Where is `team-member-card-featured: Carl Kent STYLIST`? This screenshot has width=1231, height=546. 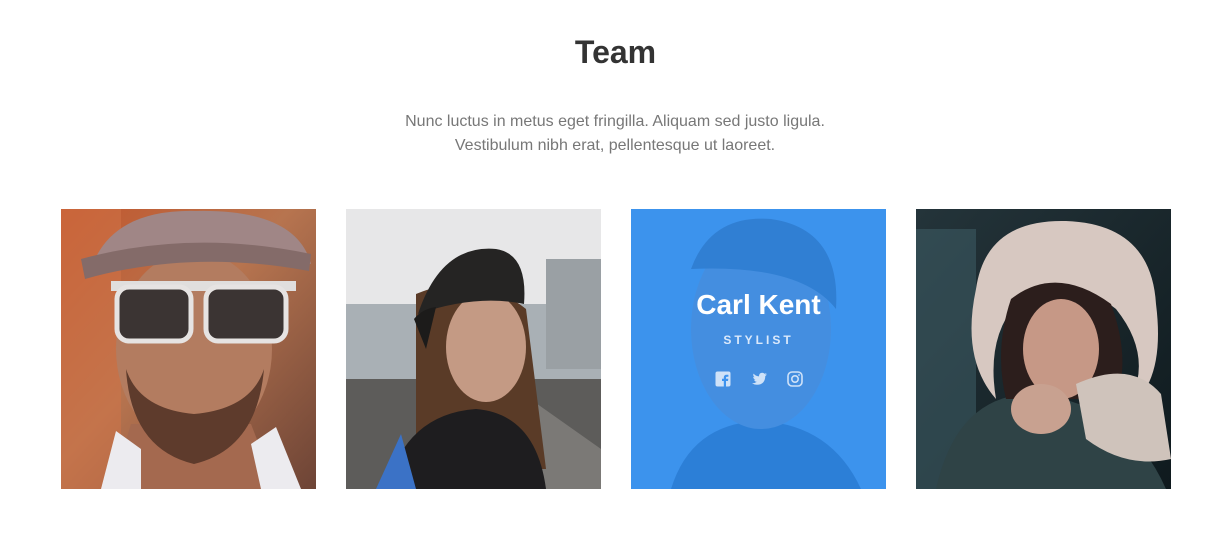 team-member-card-featured: Carl Kent STYLIST is located at coordinates (758, 349).